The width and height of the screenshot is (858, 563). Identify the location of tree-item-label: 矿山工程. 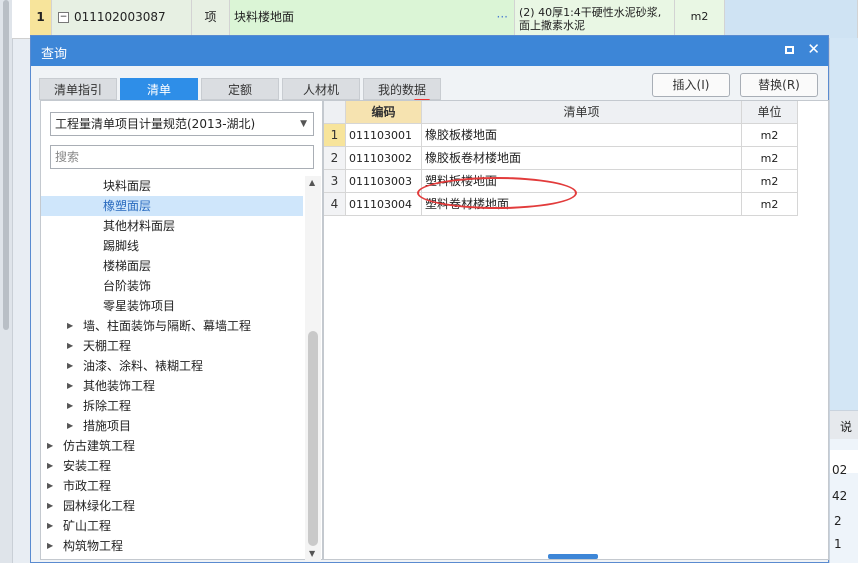
(87, 526).